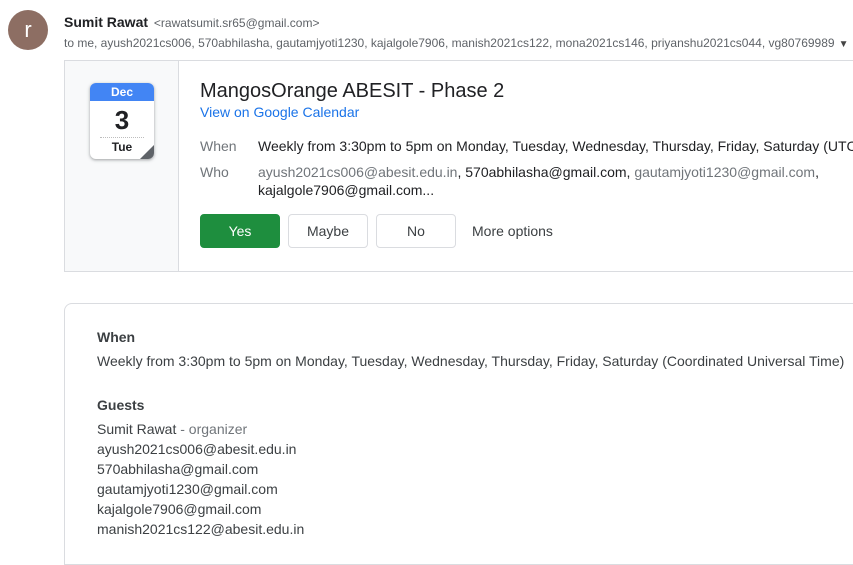 This screenshot has height=565, width=853. I want to click on organizer-name: Sumit Rawat, so click(137, 429).